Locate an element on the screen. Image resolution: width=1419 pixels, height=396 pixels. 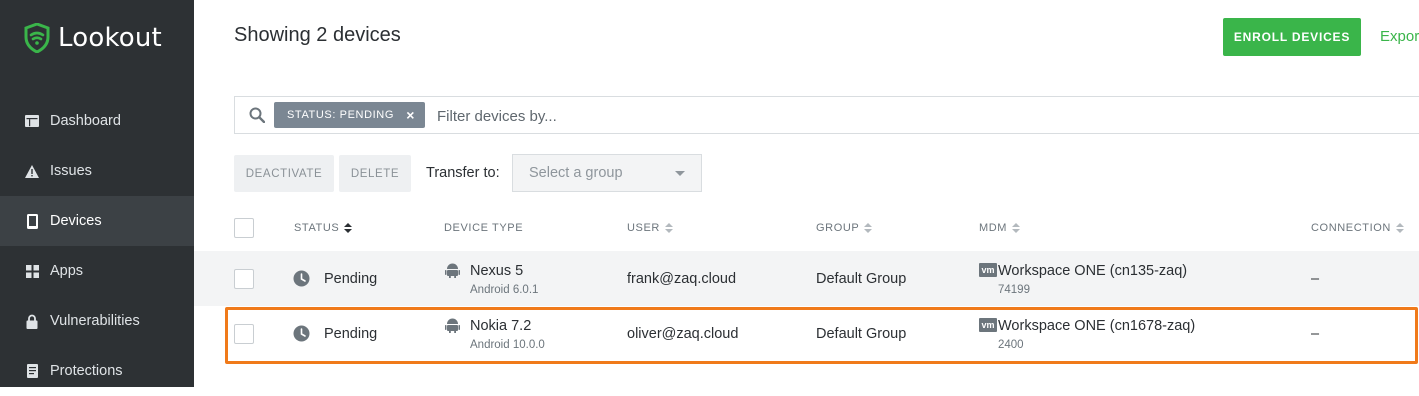
device-name: Nokia 7.2 is located at coordinates (500, 326).